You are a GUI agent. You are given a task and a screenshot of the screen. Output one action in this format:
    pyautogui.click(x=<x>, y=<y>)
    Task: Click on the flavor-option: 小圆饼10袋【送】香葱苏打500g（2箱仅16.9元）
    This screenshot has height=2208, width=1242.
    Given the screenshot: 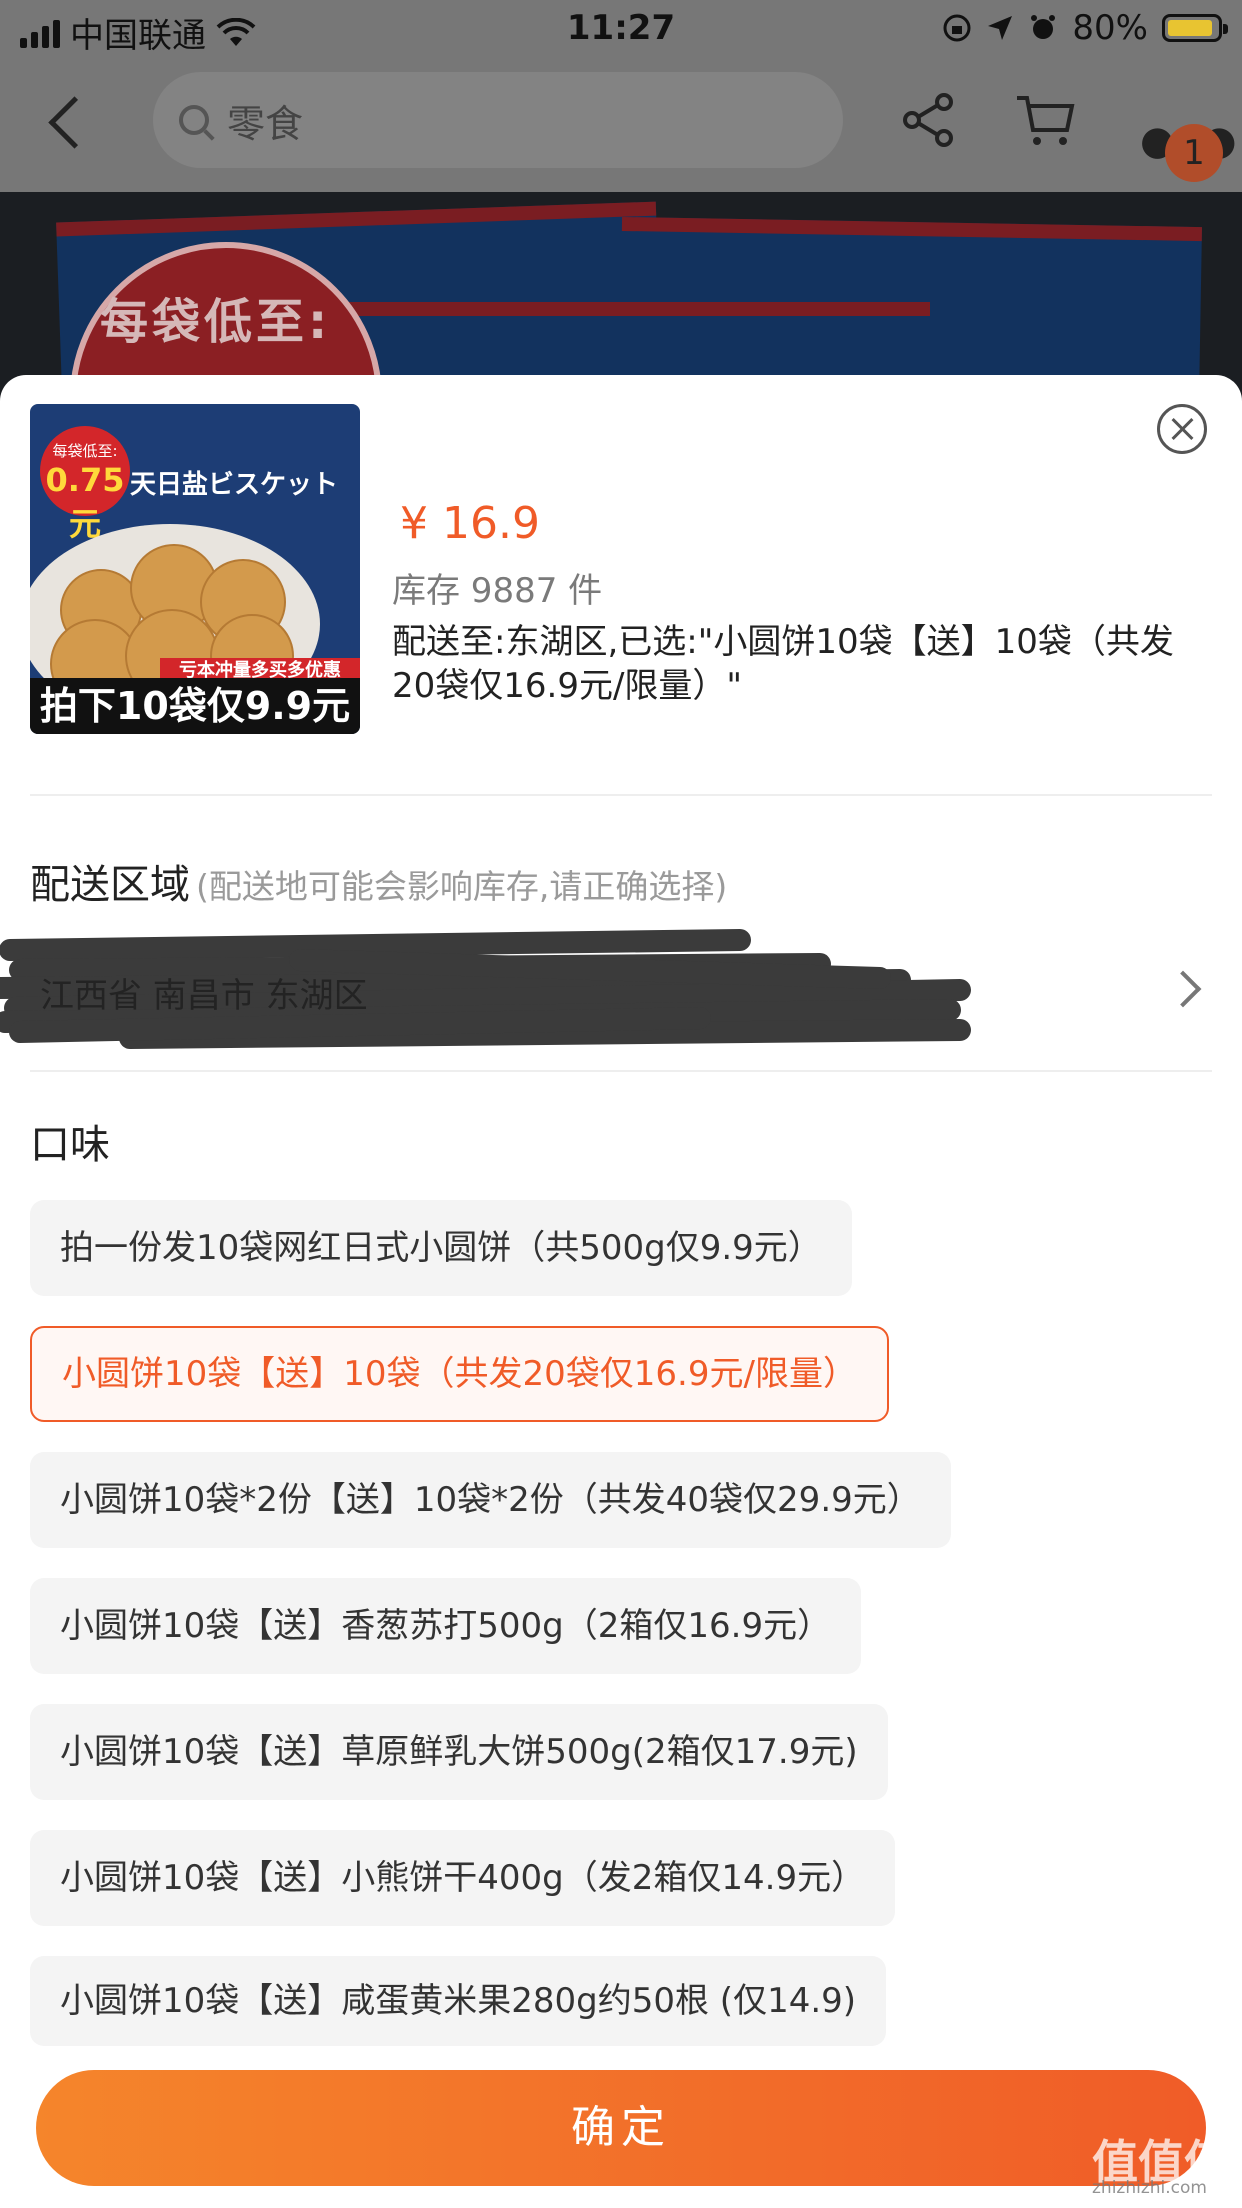 What is the action you would take?
    pyautogui.click(x=446, y=1626)
    